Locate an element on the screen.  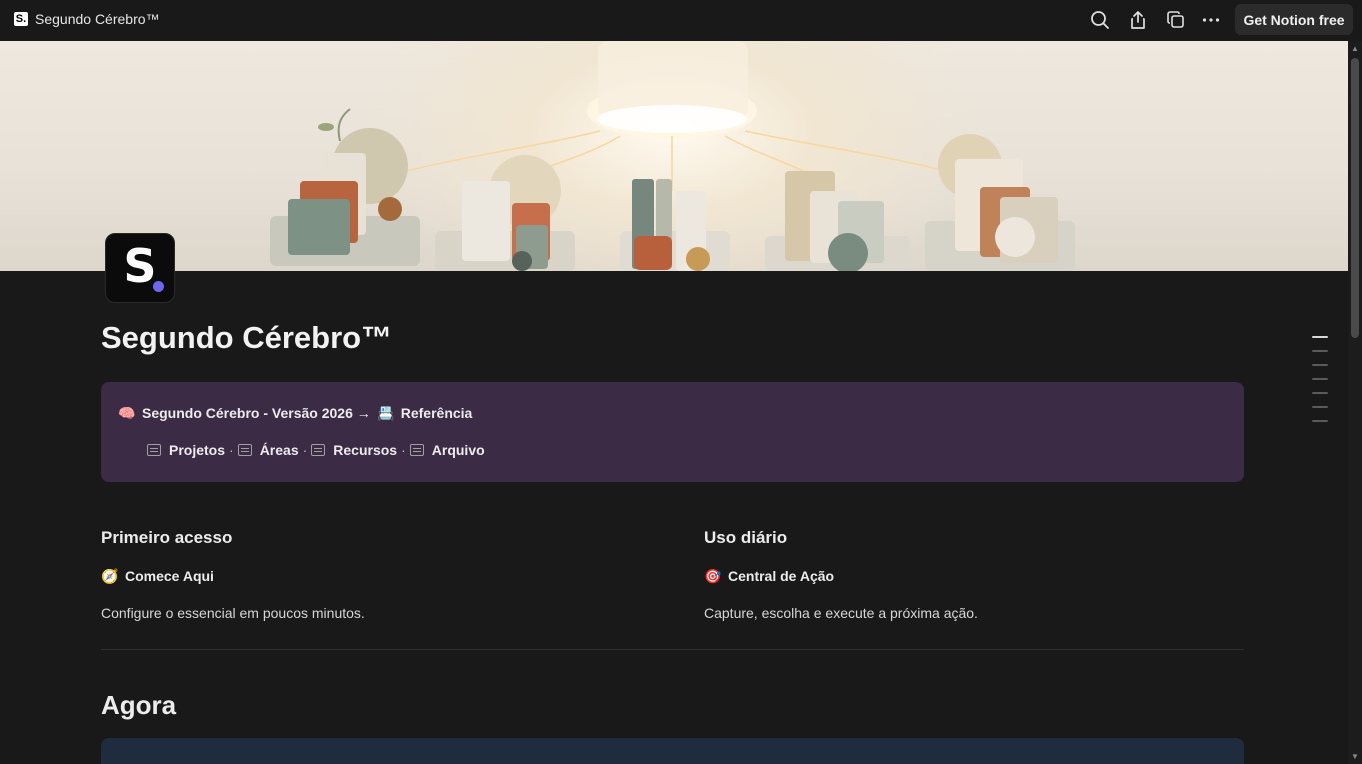
link-referencia: Referência is located at coordinates (437, 413).